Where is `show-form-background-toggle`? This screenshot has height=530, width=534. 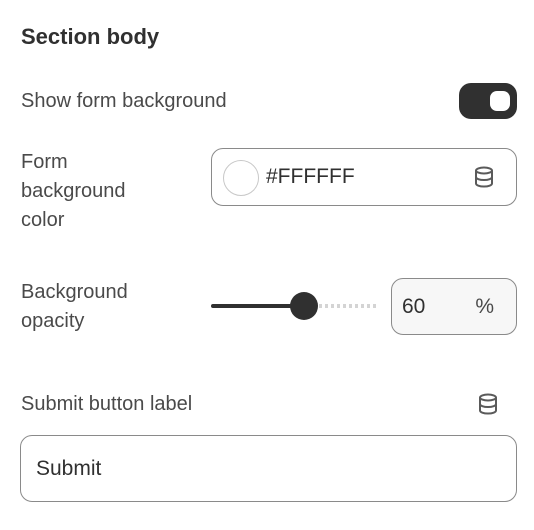
show-form-background-toggle is located at coordinates (488, 101).